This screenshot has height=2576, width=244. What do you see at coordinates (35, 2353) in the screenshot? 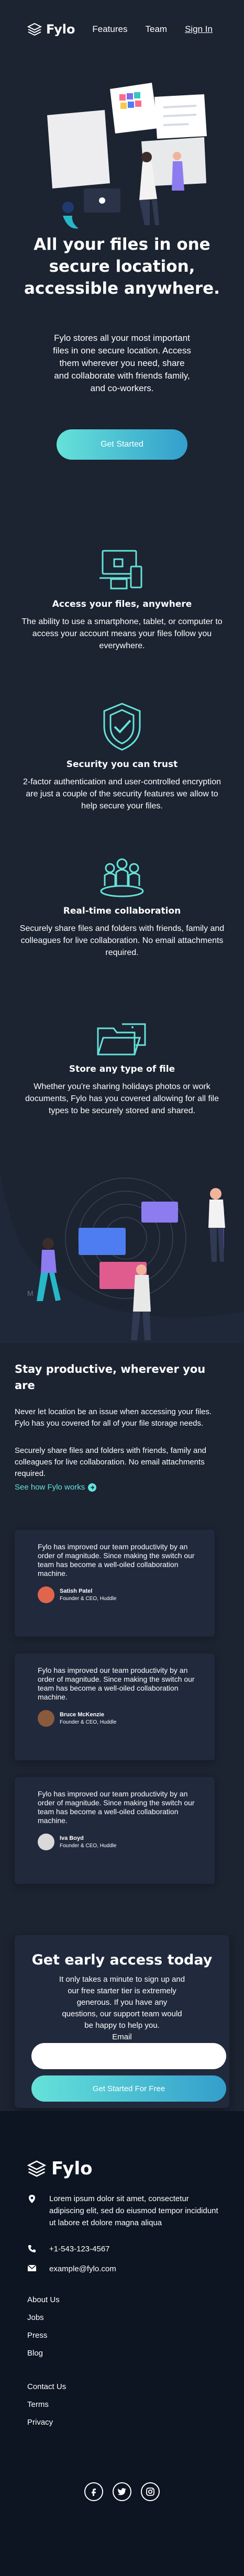
I see `footer-link-blog: Blog` at bounding box center [35, 2353].